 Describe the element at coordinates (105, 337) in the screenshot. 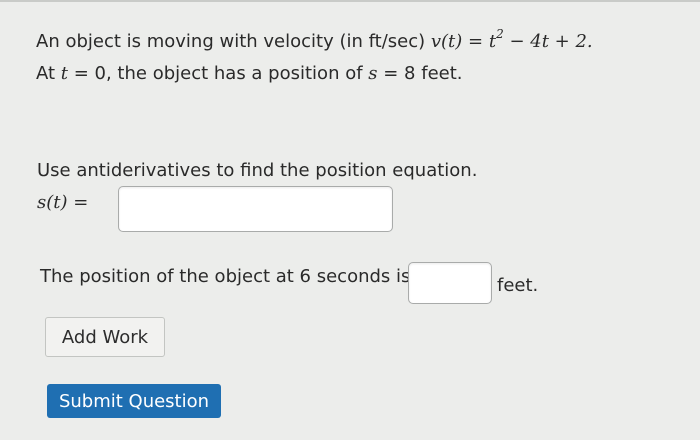

I see `add-work-button: Add Work` at that location.